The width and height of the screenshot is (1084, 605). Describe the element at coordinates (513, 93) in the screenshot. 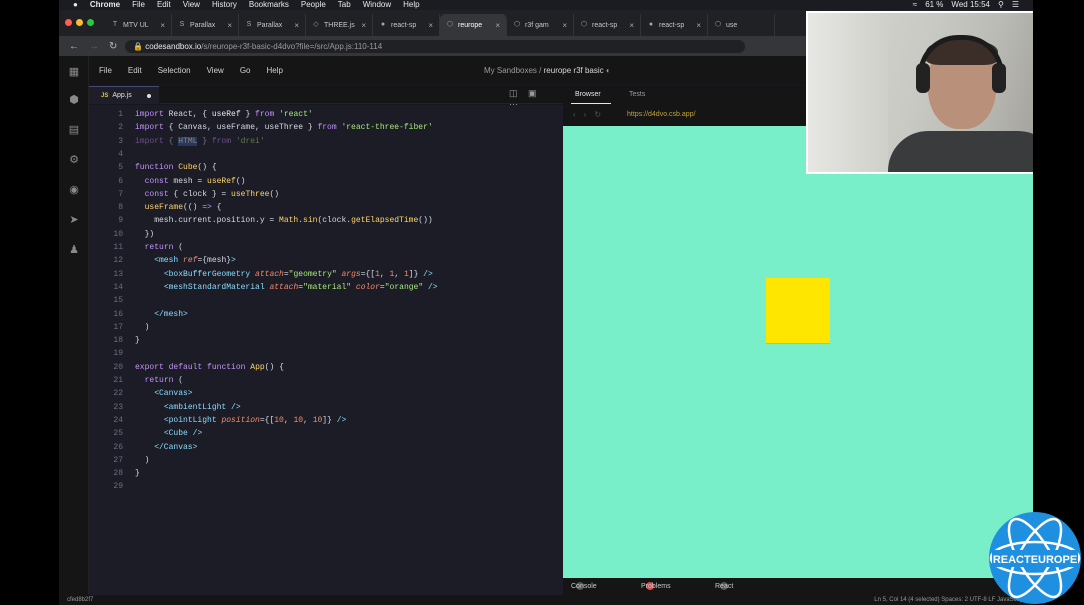

I see `split-editor-icon: ◫` at that location.